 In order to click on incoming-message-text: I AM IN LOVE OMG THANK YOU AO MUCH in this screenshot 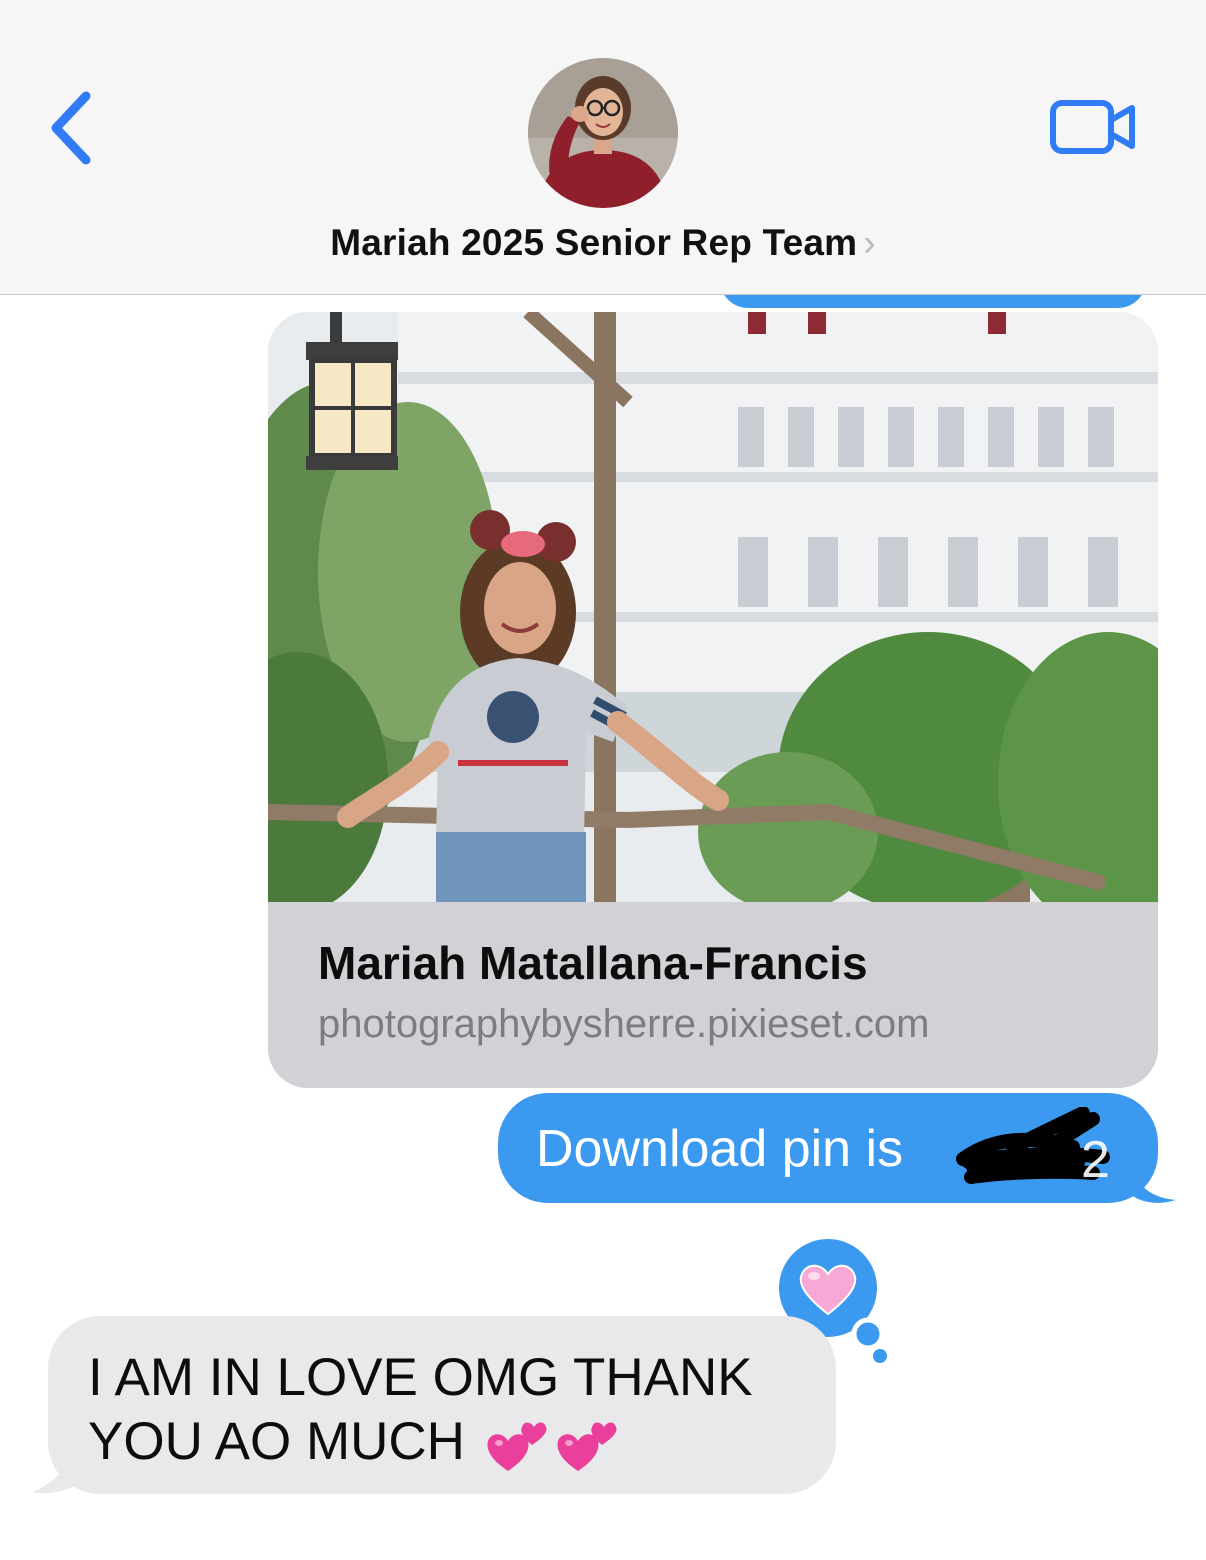, I will do `click(448, 1410)`.